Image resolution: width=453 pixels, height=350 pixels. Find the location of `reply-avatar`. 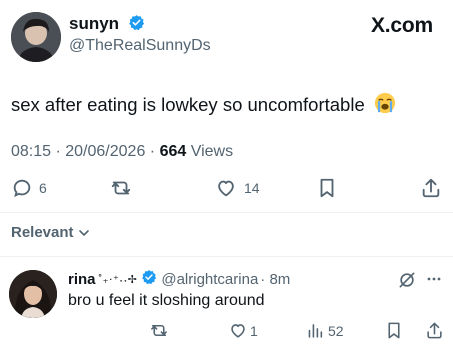

reply-avatar is located at coordinates (33, 294).